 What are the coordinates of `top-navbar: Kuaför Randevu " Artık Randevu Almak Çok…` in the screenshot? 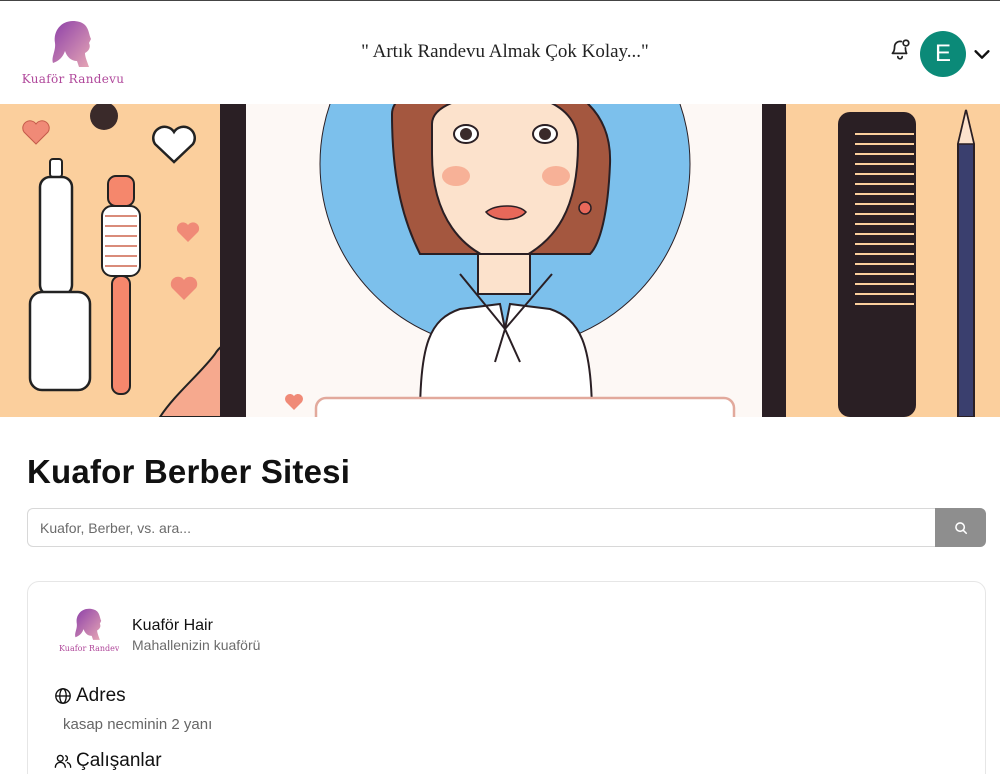 It's located at (500, 52).